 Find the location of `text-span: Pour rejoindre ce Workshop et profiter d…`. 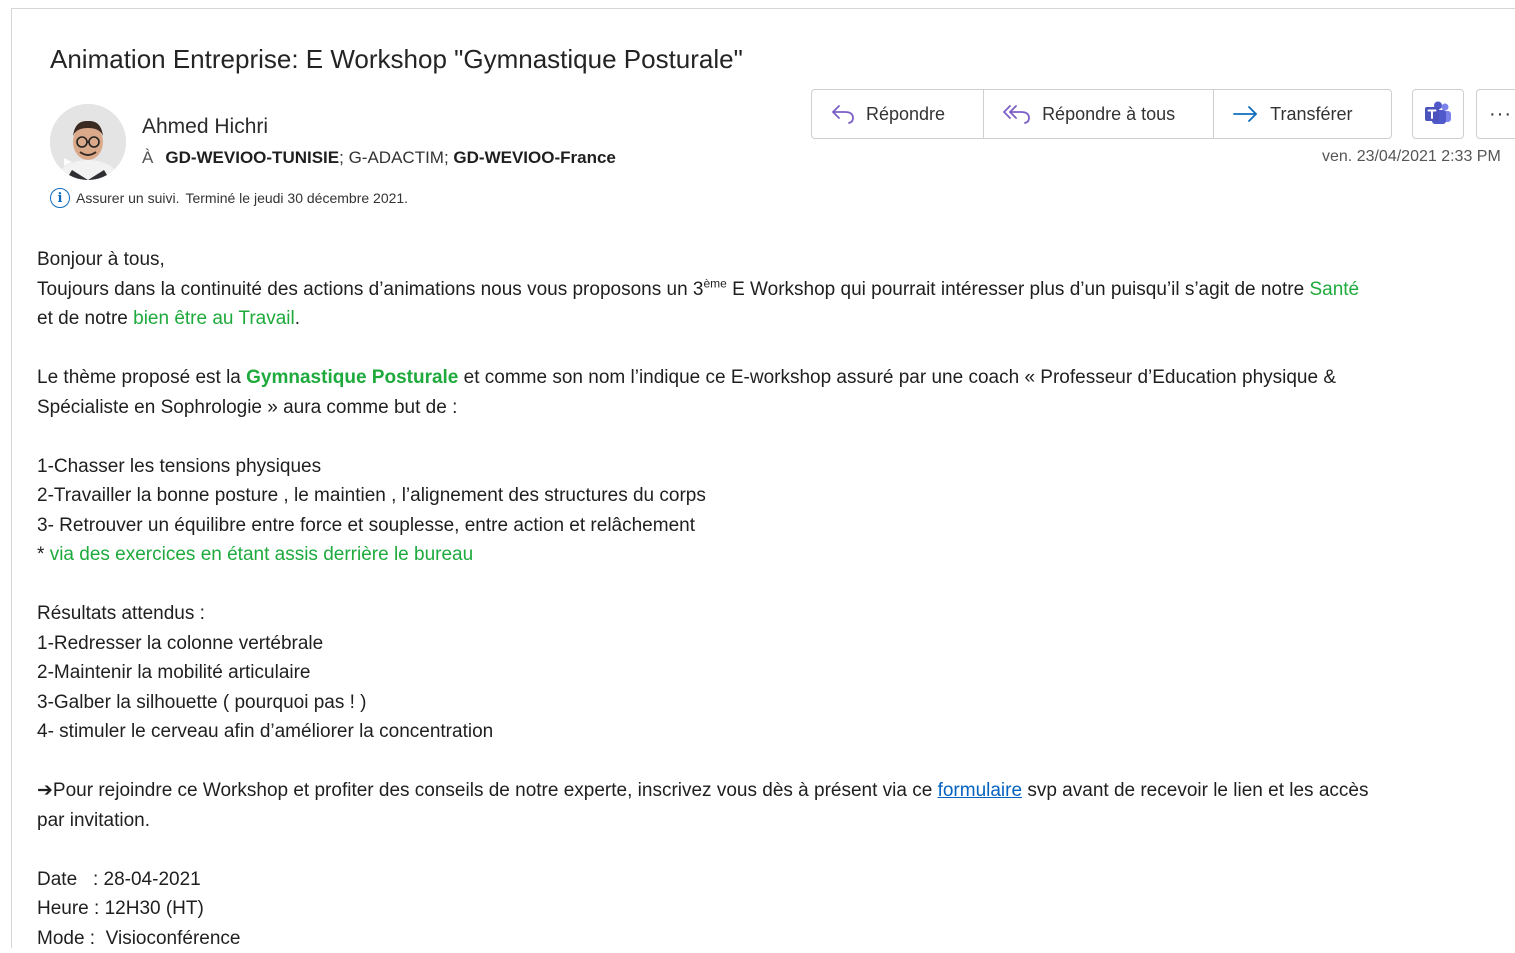

text-span: Pour rejoindre ce Workshop et profiter d… is located at coordinates (495, 790).